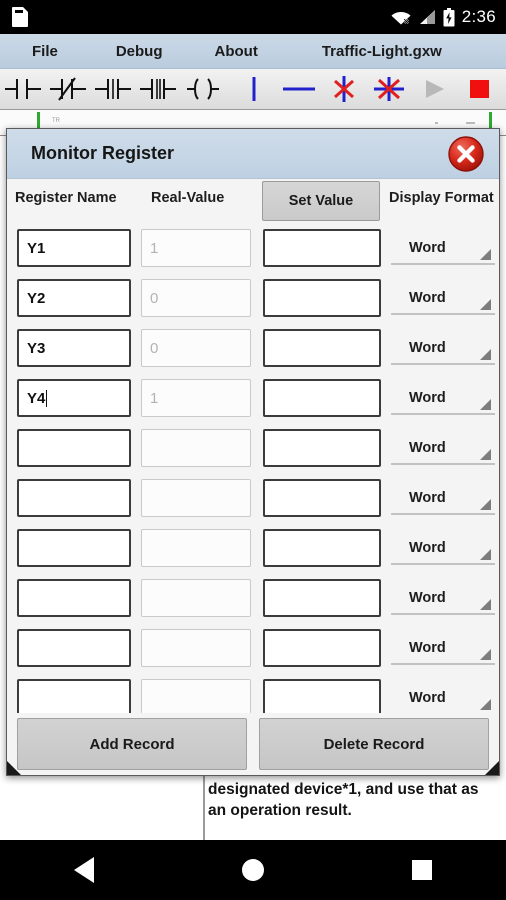  Describe the element at coordinates (66, 198) in the screenshot. I see `column-header-register-name: Register Name` at that location.